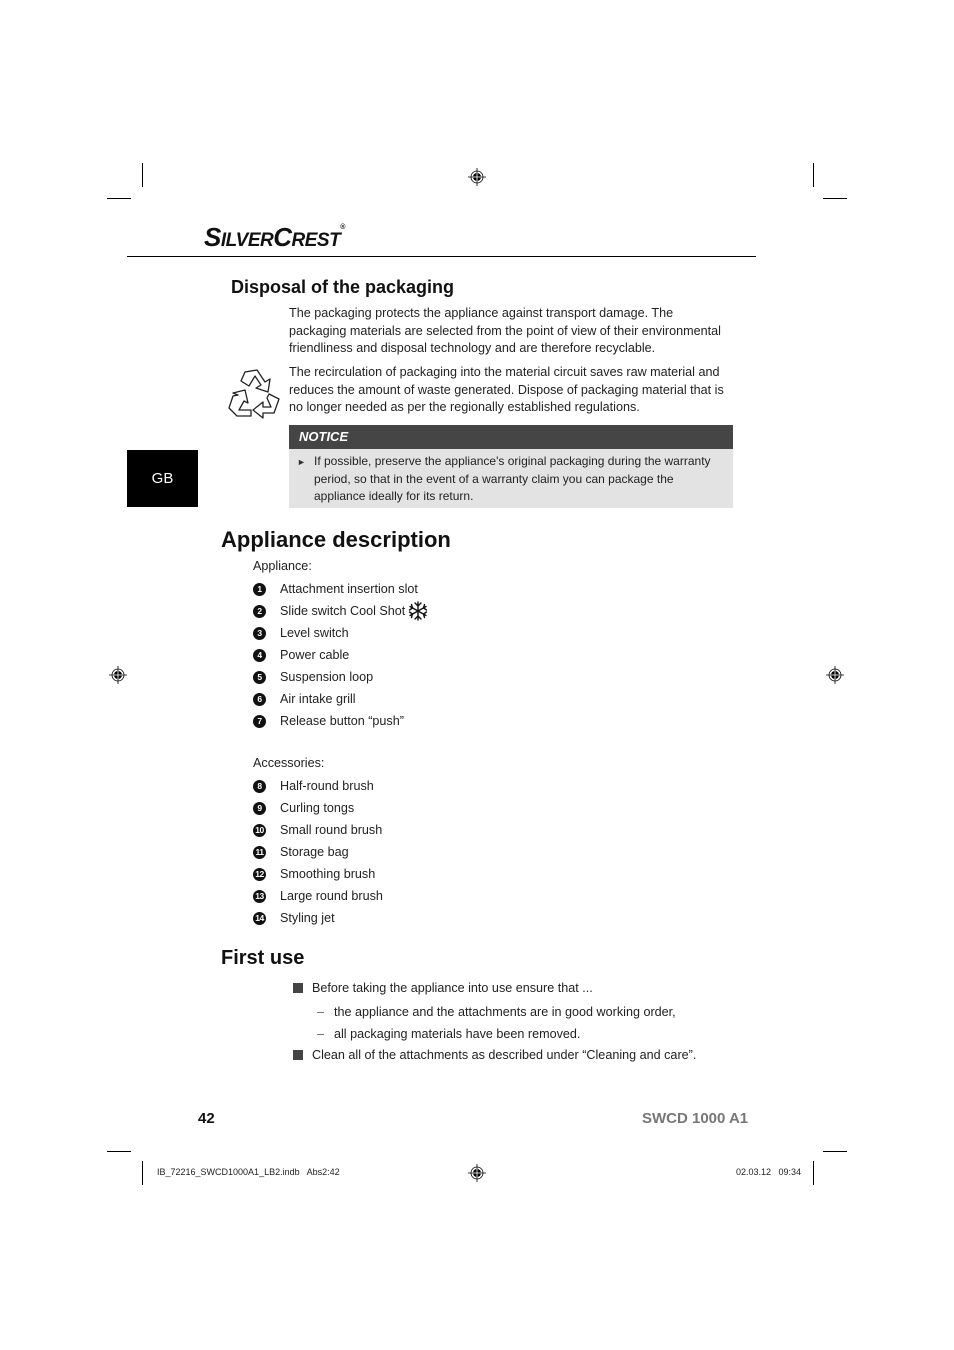 Image resolution: width=954 pixels, height=1350 pixels. Describe the element at coordinates (318, 786) in the screenshot. I see `list-item: 8 Half-round brush` at that location.